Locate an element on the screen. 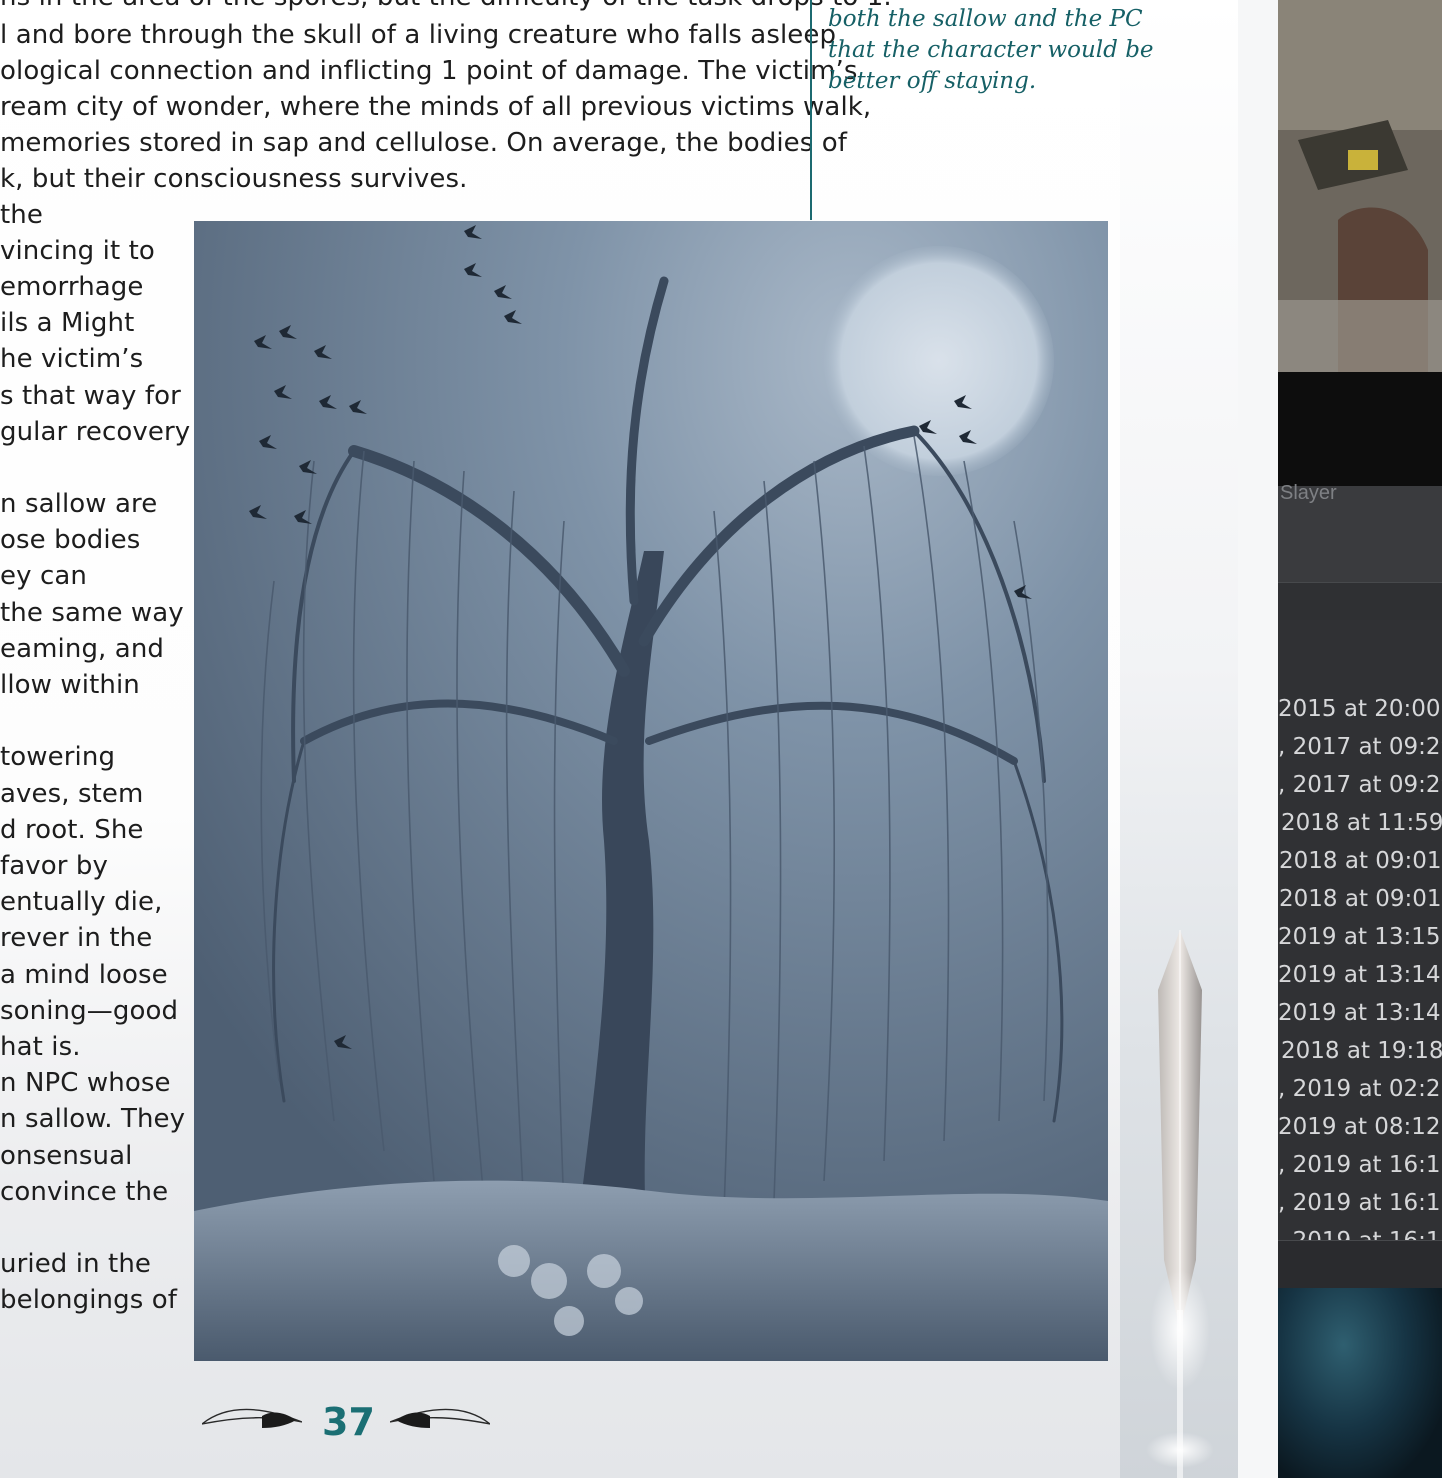 This screenshot has height=1478, width=1442. video-frame-image is located at coordinates (1360, 186).